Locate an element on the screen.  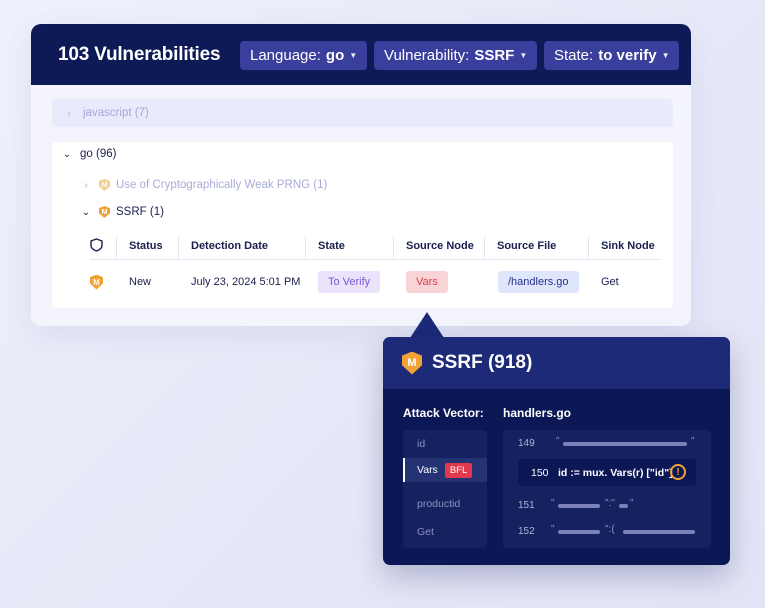
filter-value: to verify is located at coordinates (627, 55).